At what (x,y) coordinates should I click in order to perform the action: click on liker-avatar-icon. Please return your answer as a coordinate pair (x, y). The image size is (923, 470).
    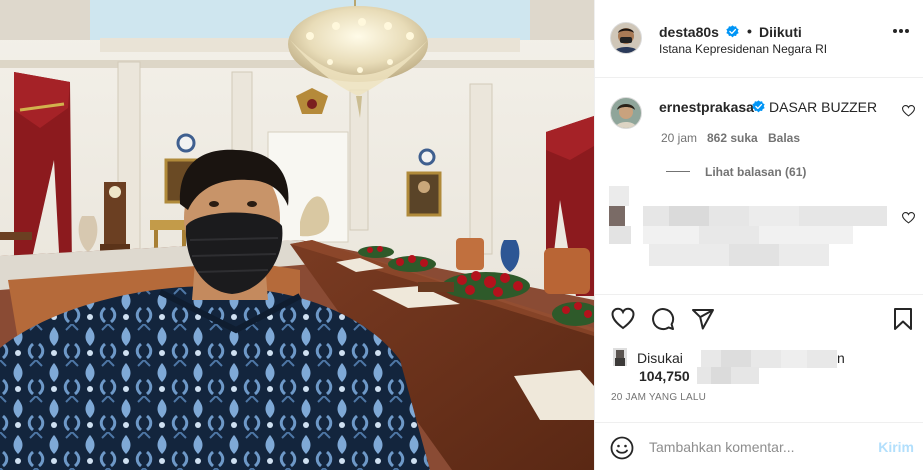
    Looking at the image, I should click on (620, 357).